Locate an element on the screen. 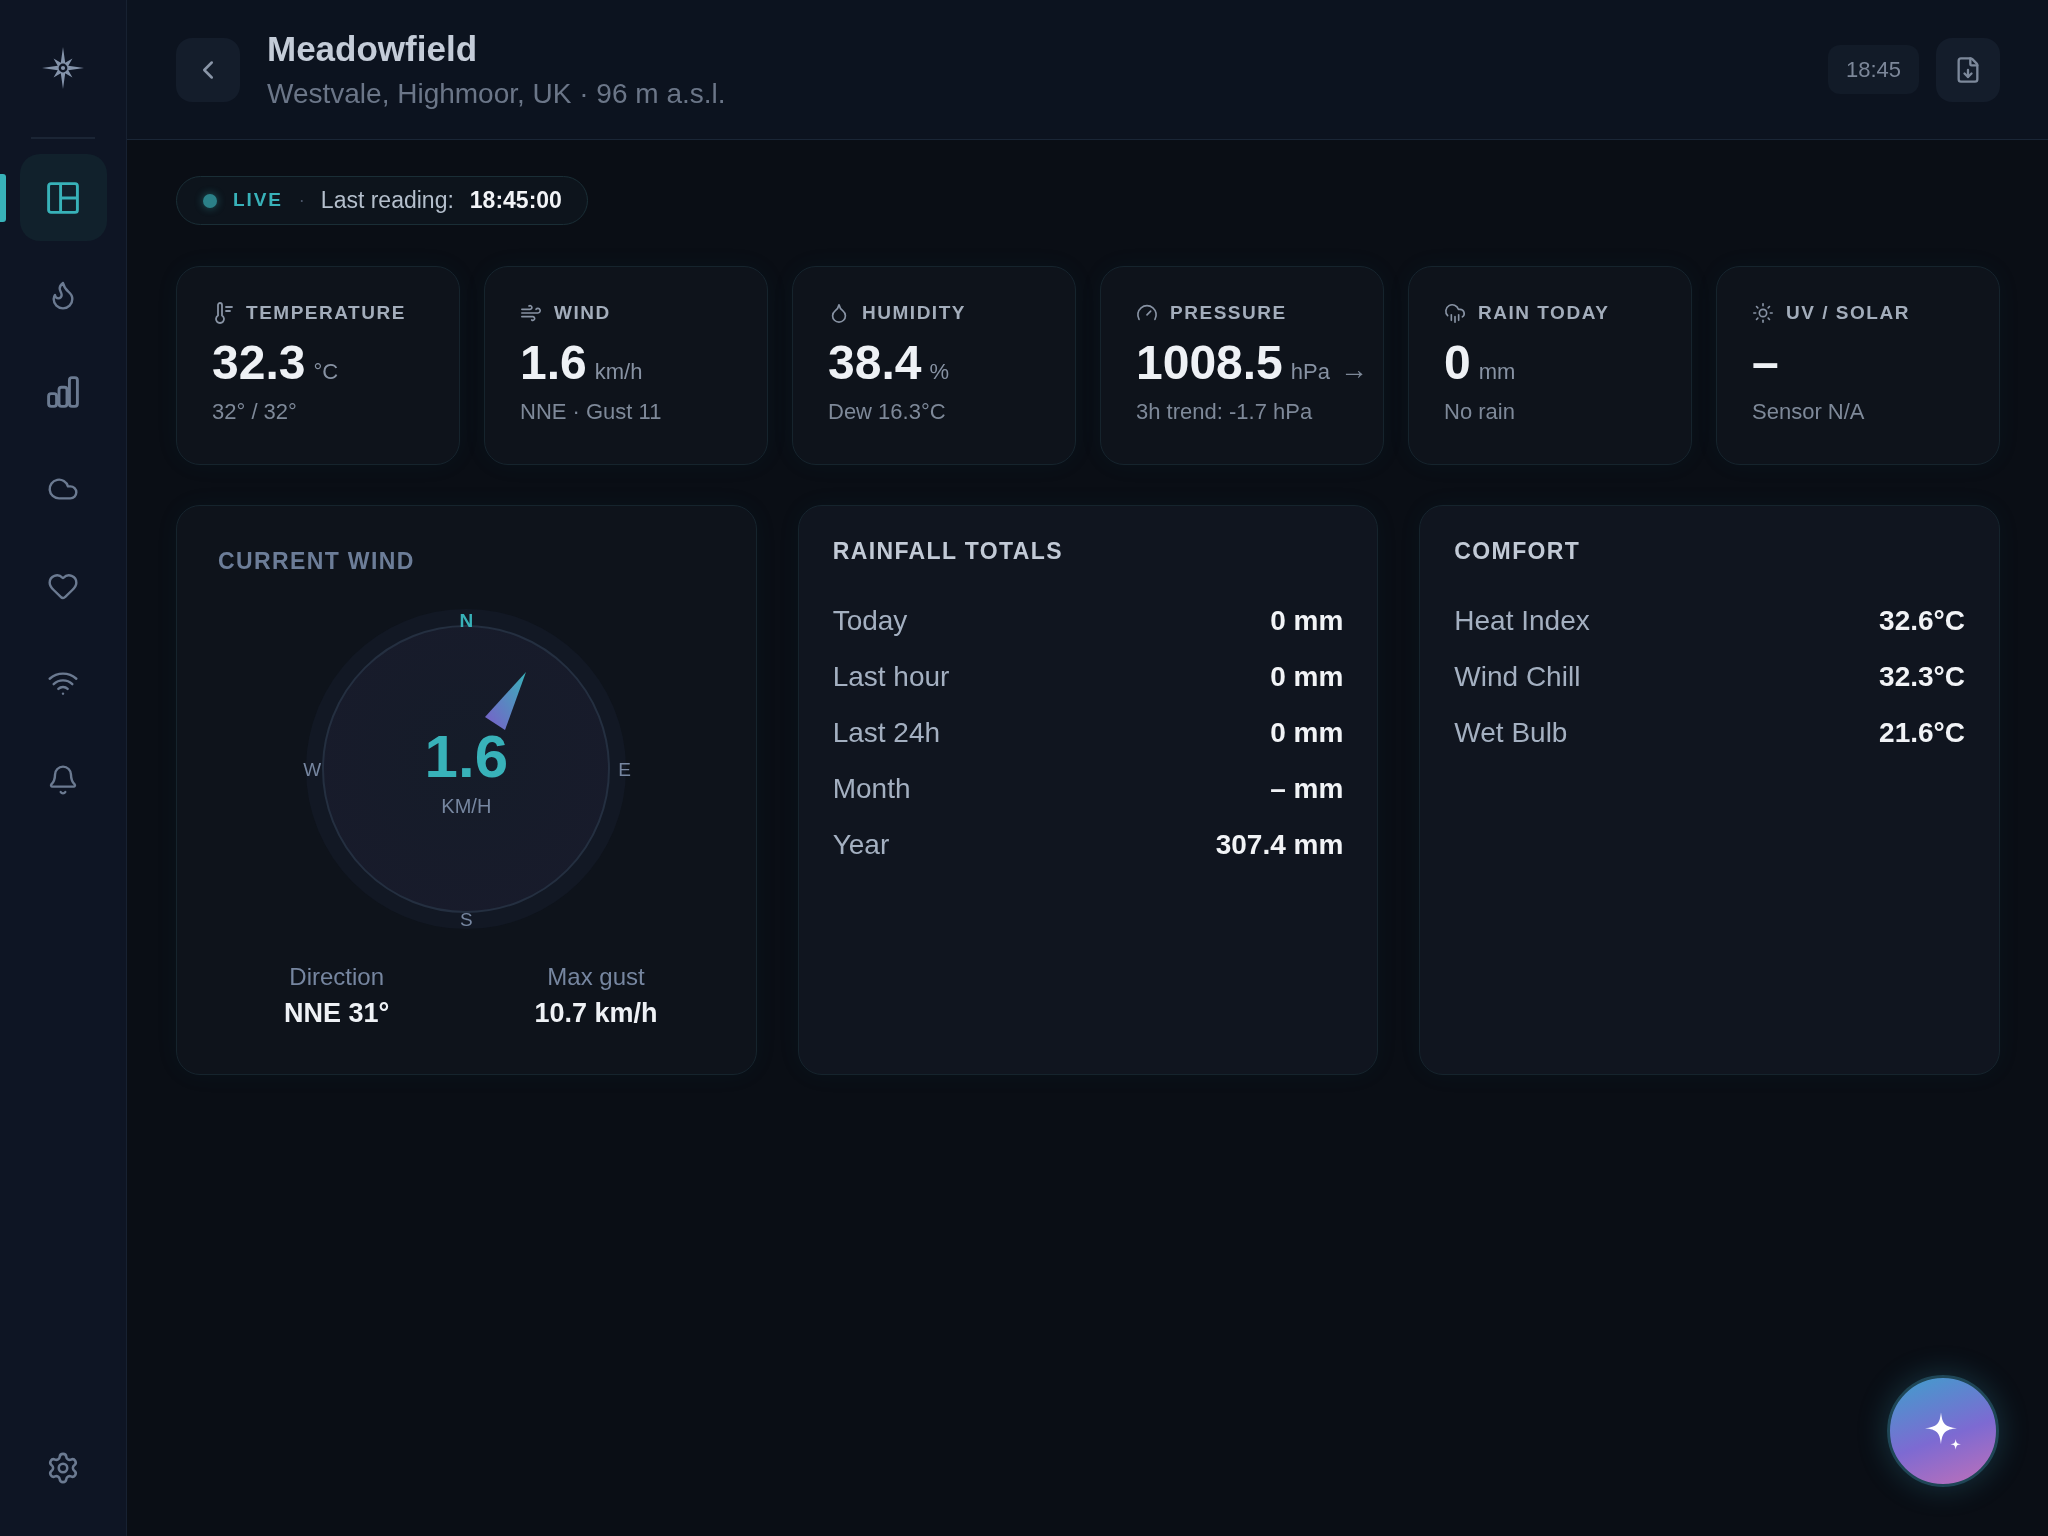 The image size is (2048, 1536). row-label: Last hour is located at coordinates (891, 677).